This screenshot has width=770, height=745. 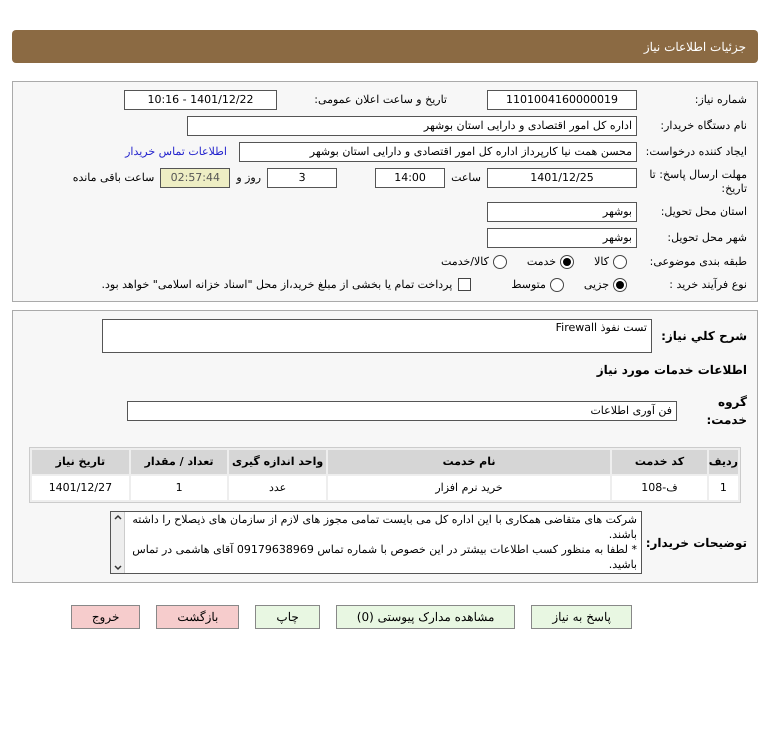 What do you see at coordinates (581, 617) in the screenshot?
I see `action-button: پاسخ به نیاز` at bounding box center [581, 617].